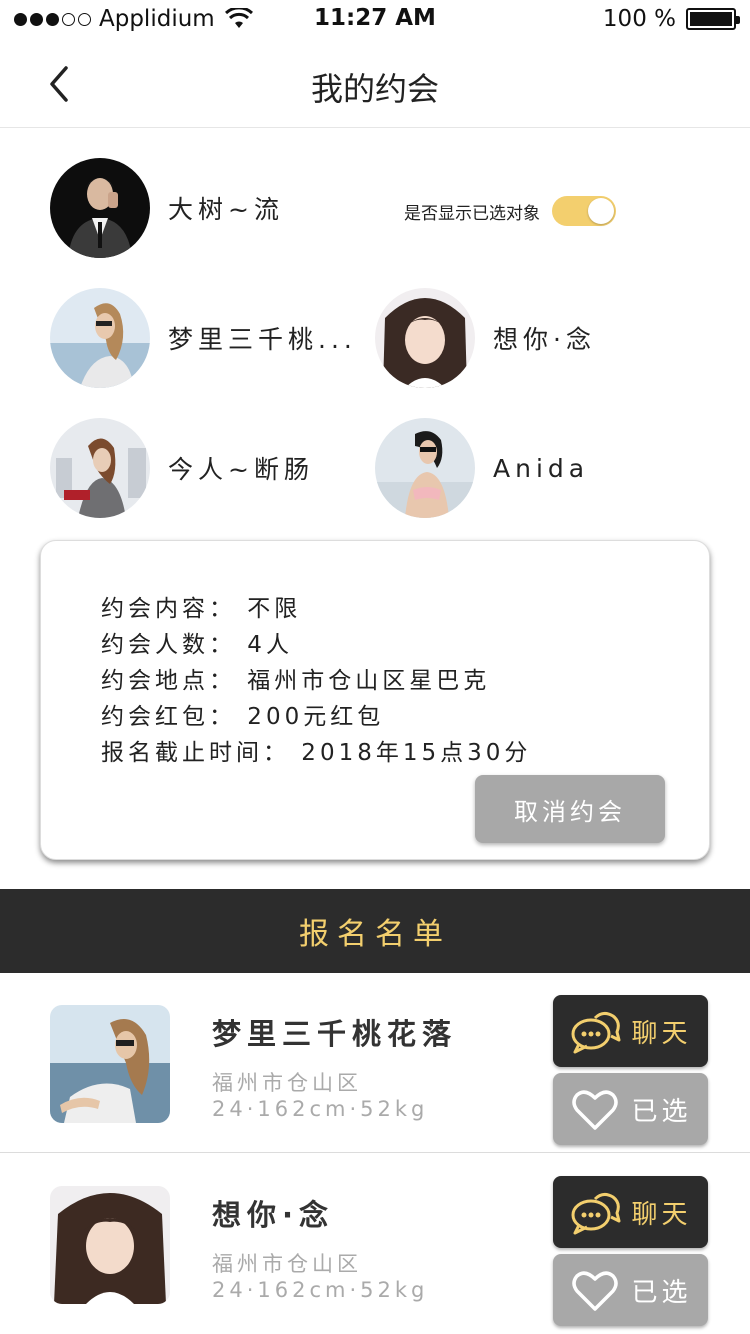  I want to click on show-selected-toggle, so click(584, 211).